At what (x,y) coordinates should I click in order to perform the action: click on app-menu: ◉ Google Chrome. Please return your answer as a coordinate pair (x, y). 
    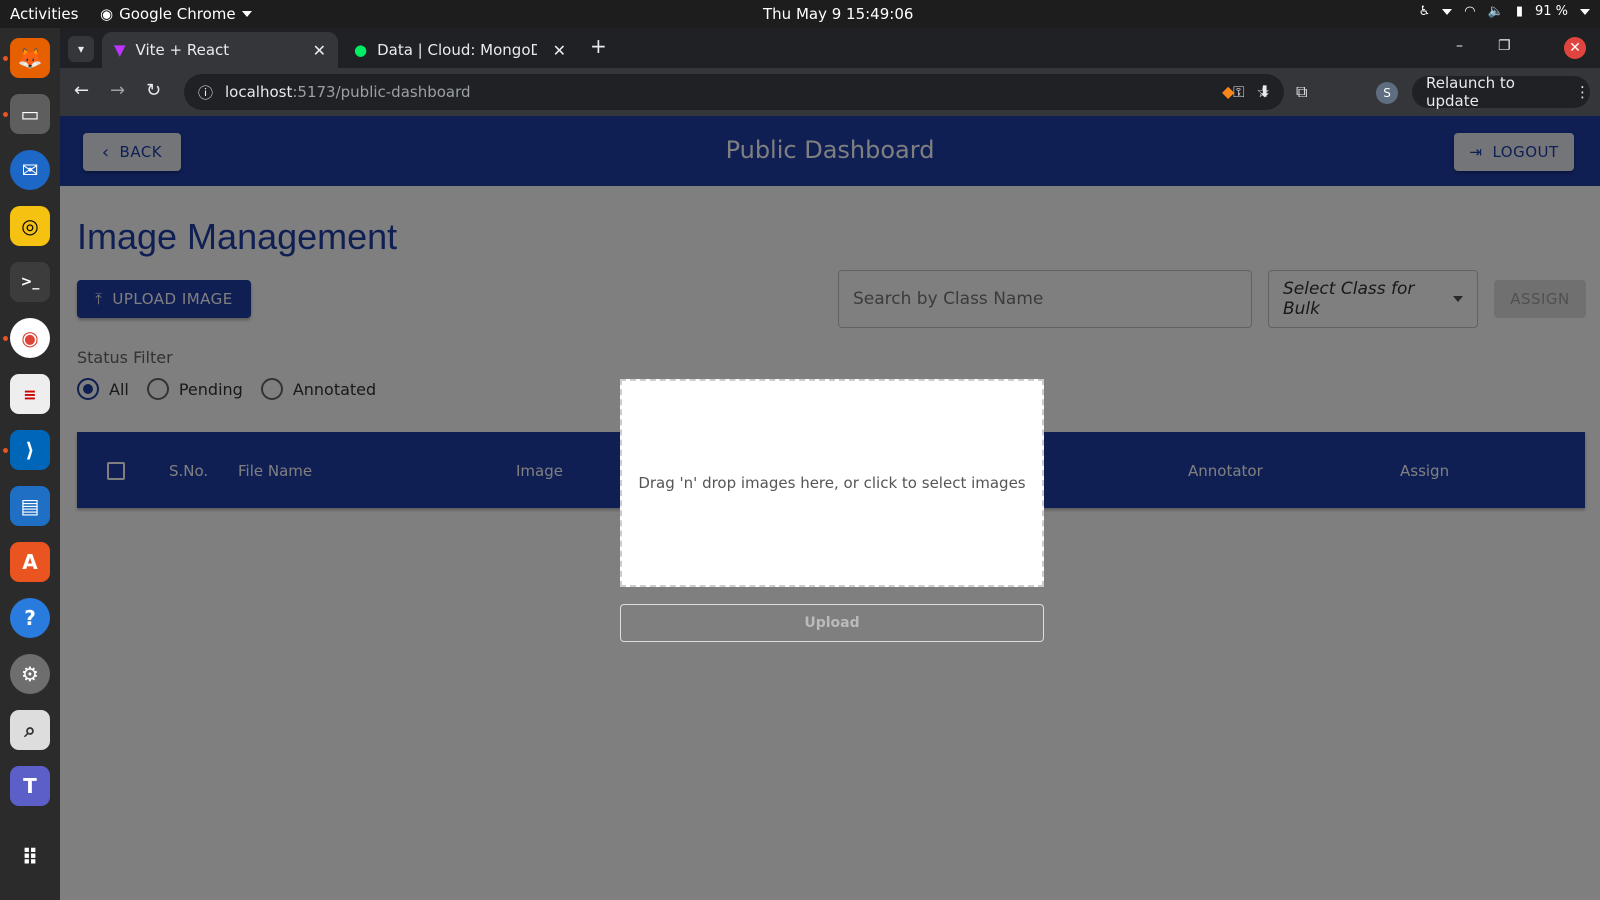
    Looking at the image, I should click on (176, 14).